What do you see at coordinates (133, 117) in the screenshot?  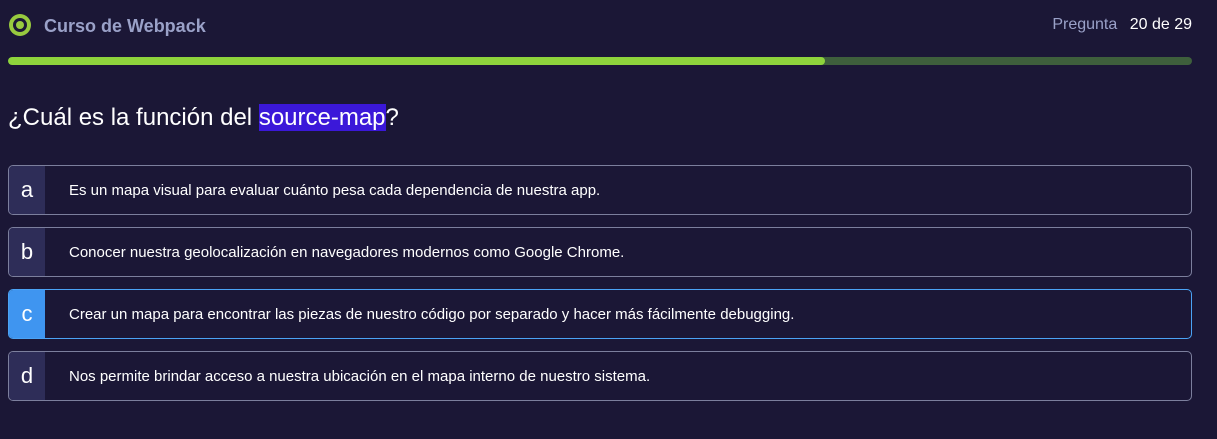 I see `question-prefix: ¿Cuál es la función del` at bounding box center [133, 117].